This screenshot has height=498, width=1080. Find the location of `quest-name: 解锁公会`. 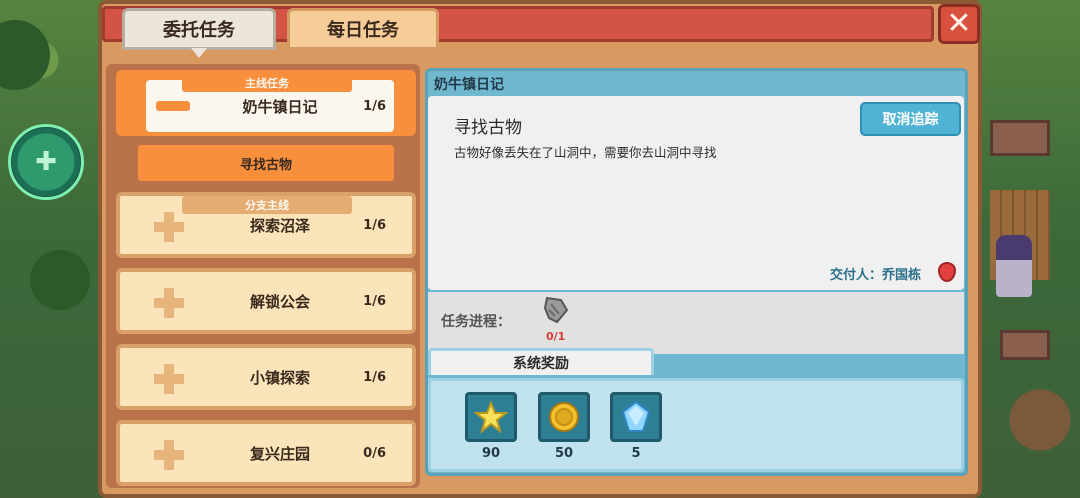

quest-name: 解锁公会 is located at coordinates (279, 301).